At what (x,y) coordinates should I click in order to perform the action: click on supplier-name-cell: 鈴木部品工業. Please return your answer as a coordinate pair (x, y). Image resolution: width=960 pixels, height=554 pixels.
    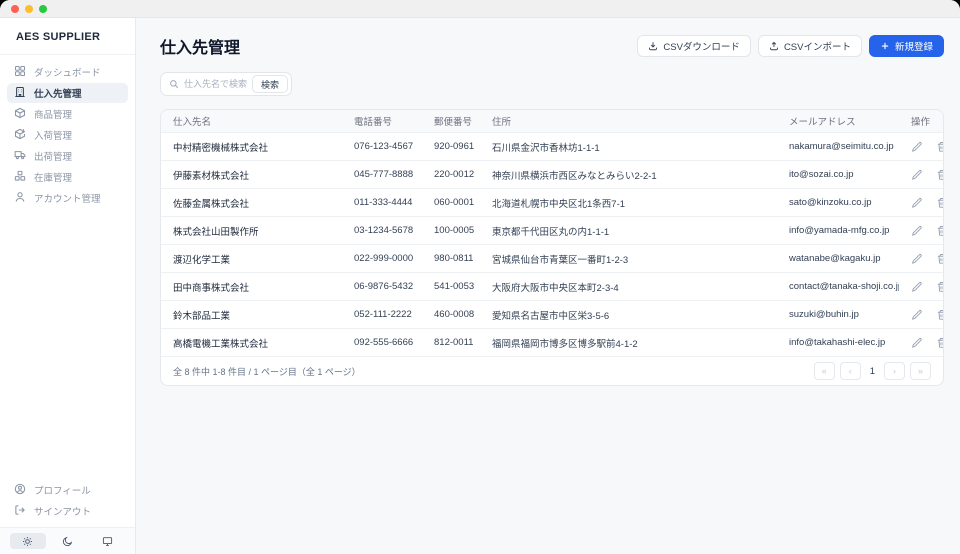
    Looking at the image, I should click on (202, 316).